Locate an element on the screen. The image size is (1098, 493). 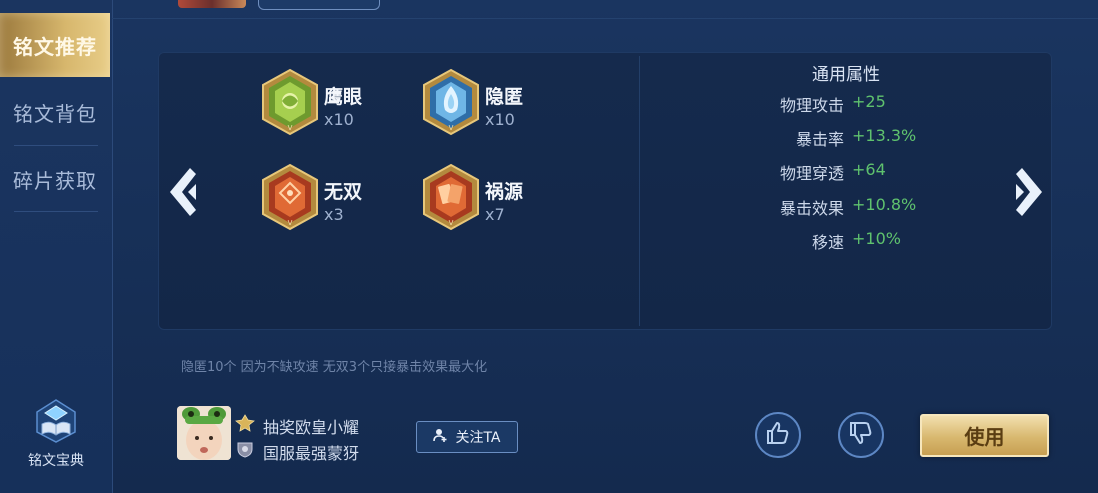
inscription-item: V 鹰眼 x10 is located at coordinates (335, 103).